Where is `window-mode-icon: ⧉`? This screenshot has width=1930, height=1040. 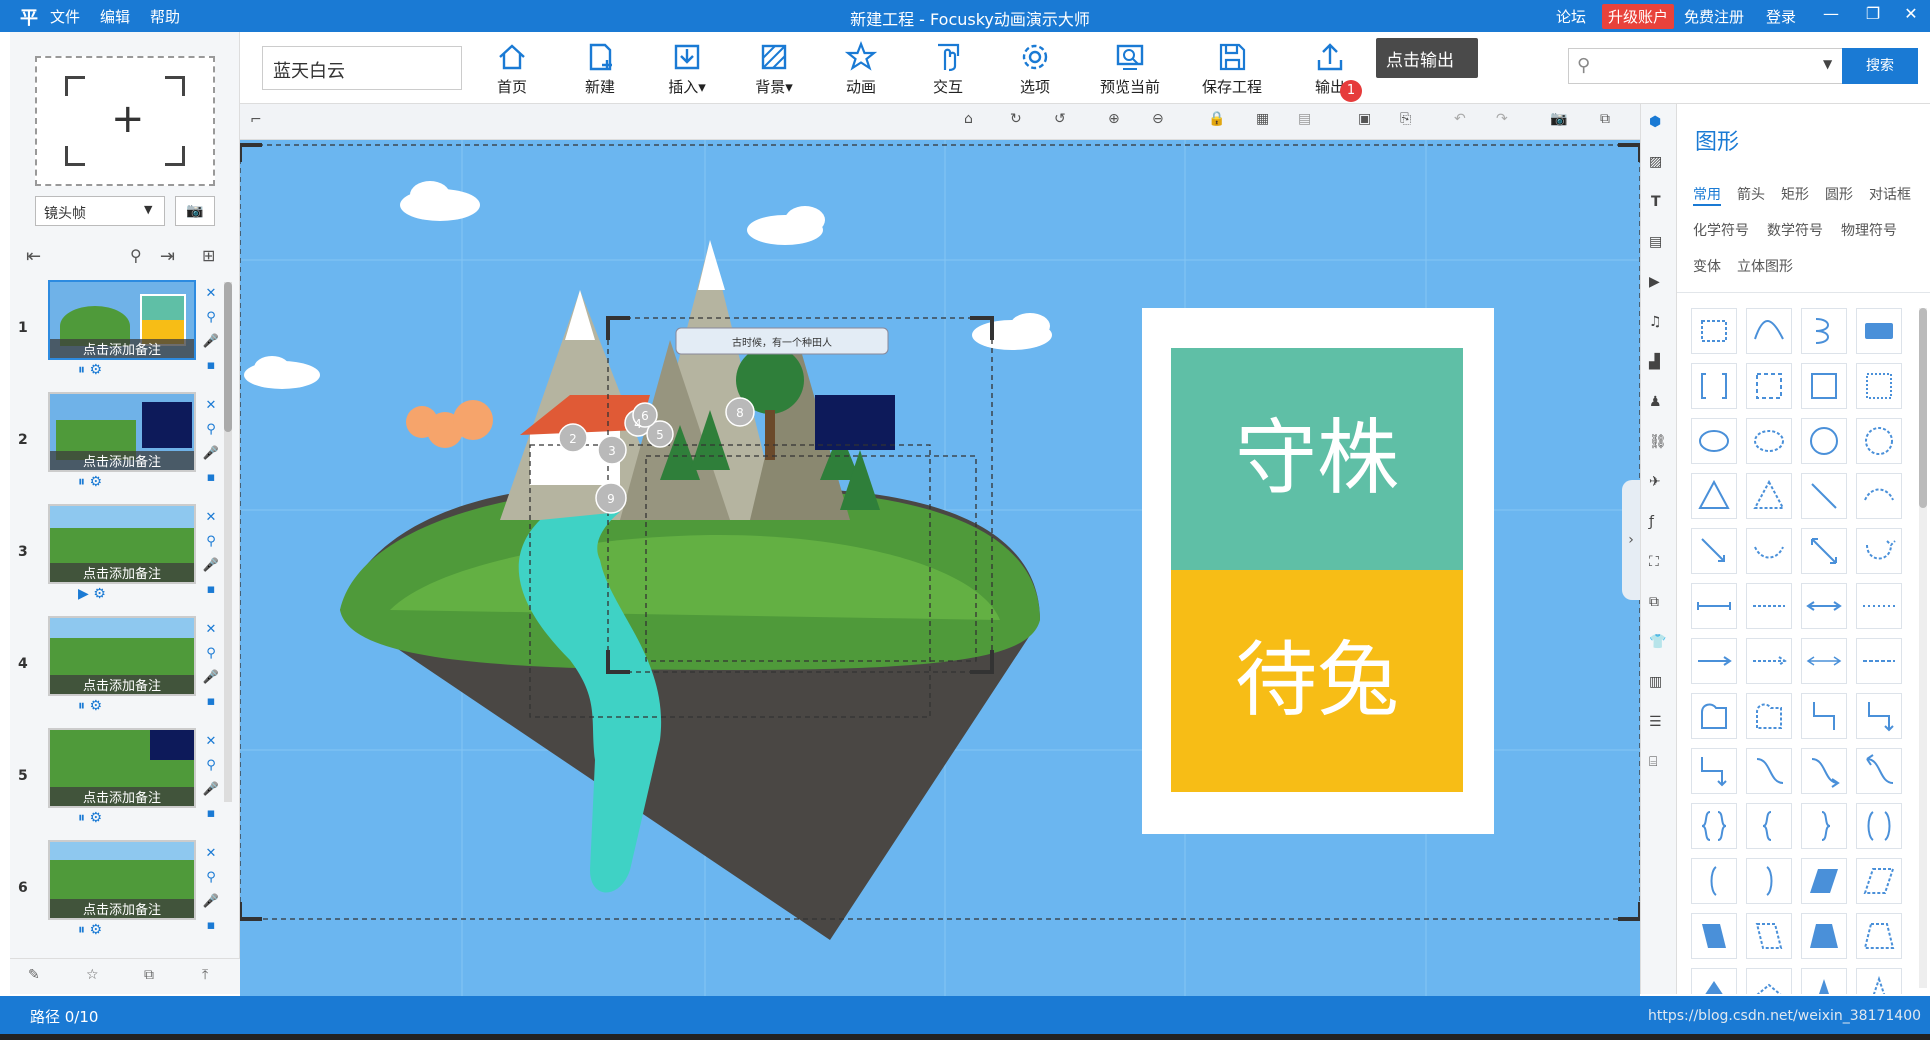 window-mode-icon: ⧉ is located at coordinates (1605, 119).